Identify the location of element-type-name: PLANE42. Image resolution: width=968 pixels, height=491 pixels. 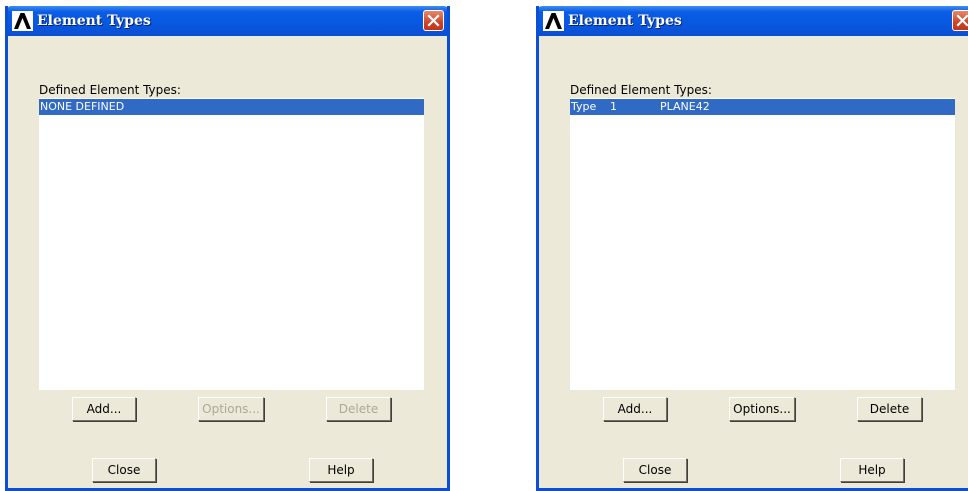
(685, 106).